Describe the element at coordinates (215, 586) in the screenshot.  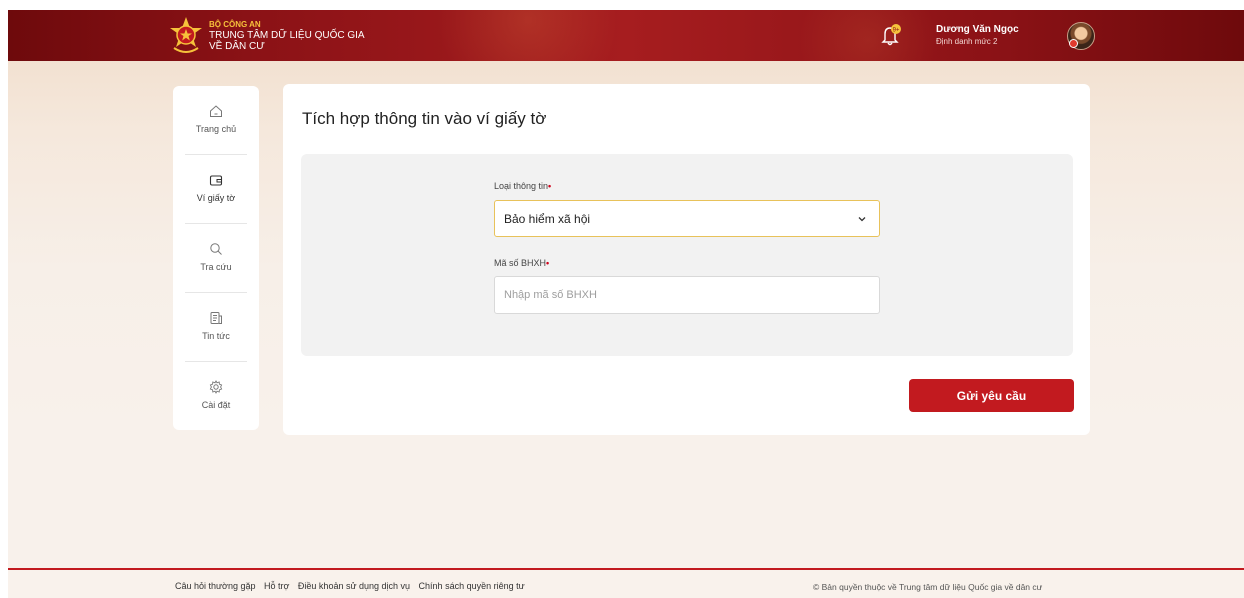
I see `footer-link-faq: Câu hỏi thường gặp` at that location.